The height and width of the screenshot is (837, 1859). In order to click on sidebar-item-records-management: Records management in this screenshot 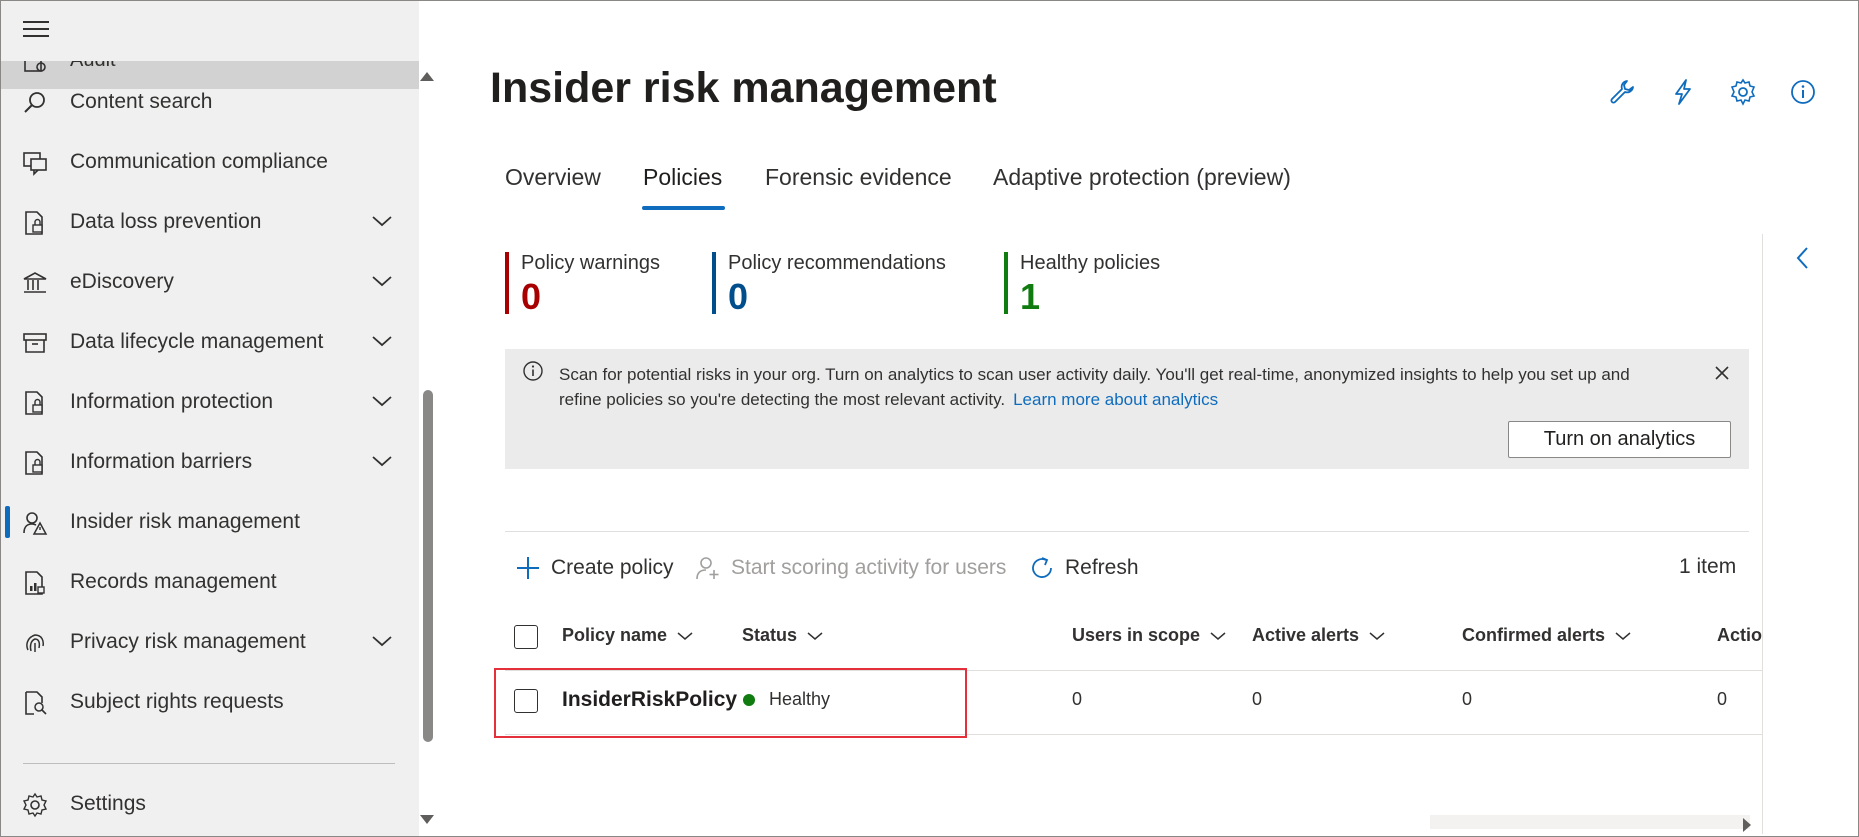, I will do `click(210, 582)`.